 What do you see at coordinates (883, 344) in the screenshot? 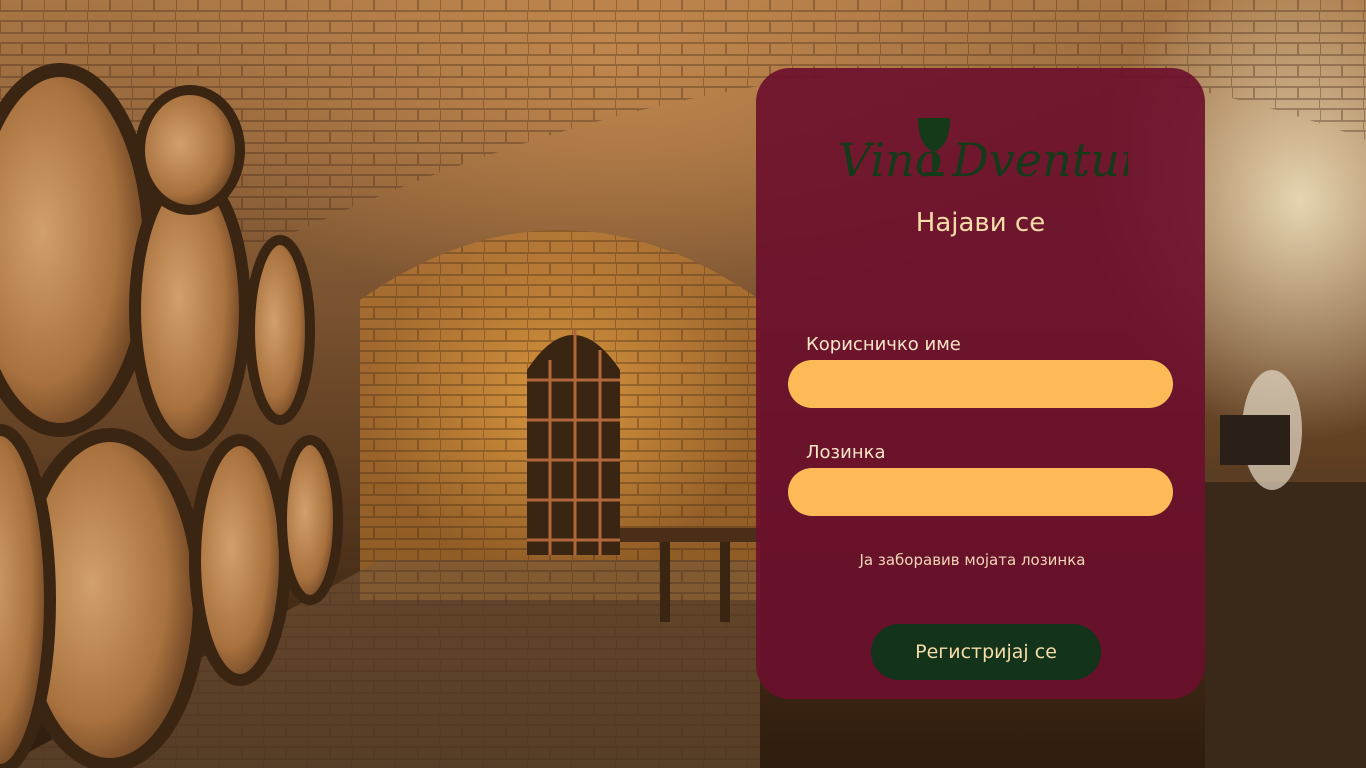
I see `username-label: Корисничко име` at bounding box center [883, 344].